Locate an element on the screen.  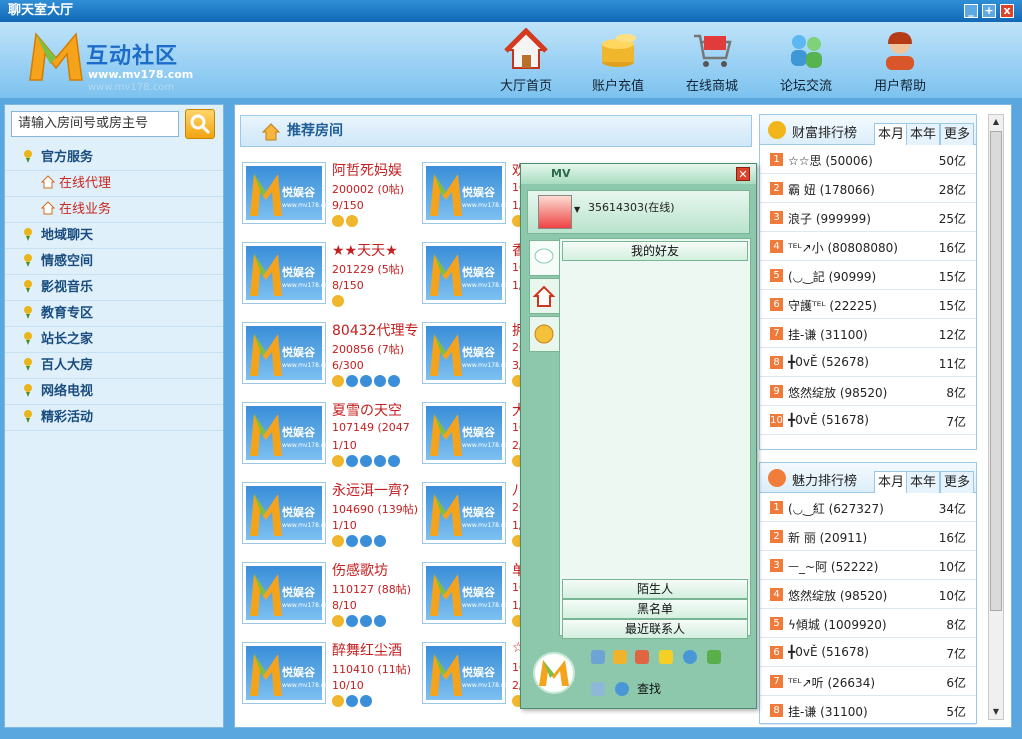
tree-item-media: 影视音乐 is located at coordinates (114, 288).